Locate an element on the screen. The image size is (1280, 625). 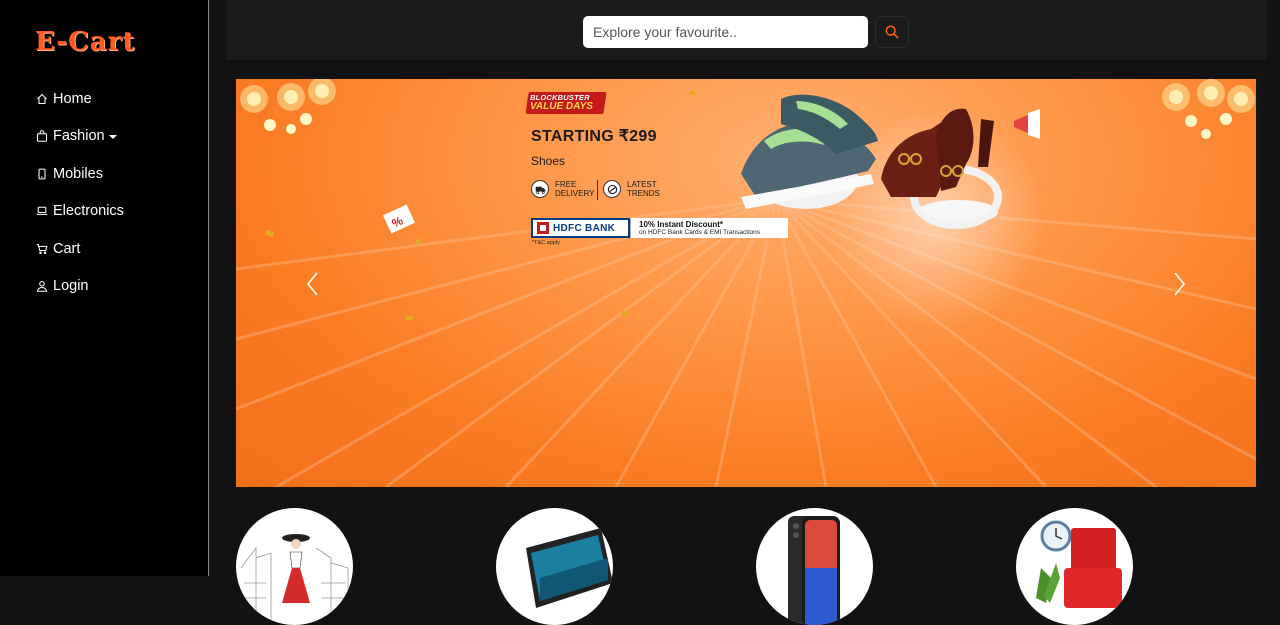
nav-item-mobiles: Mobiles is located at coordinates (80, 174).